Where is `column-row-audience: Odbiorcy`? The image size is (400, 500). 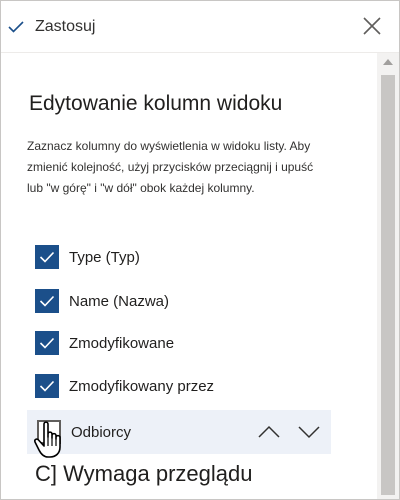
column-row-audience: Odbiorcy is located at coordinates (179, 434).